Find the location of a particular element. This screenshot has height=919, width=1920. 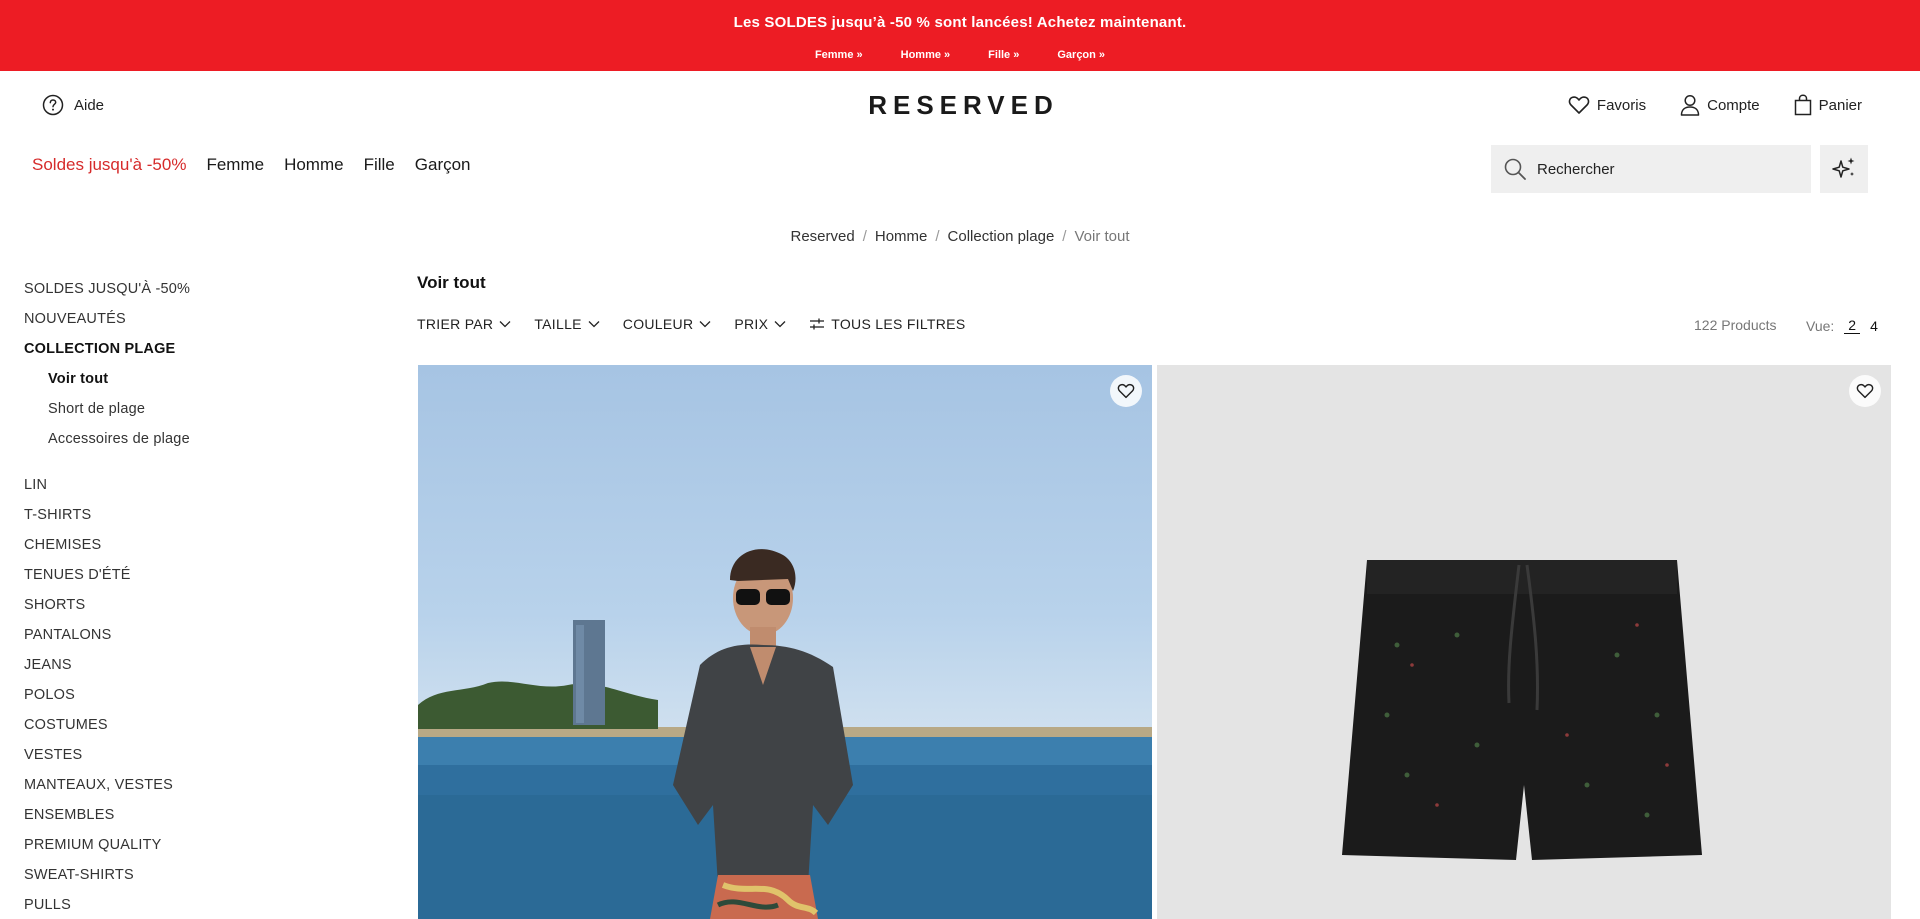

view-label: Vue: is located at coordinates (1820, 325).